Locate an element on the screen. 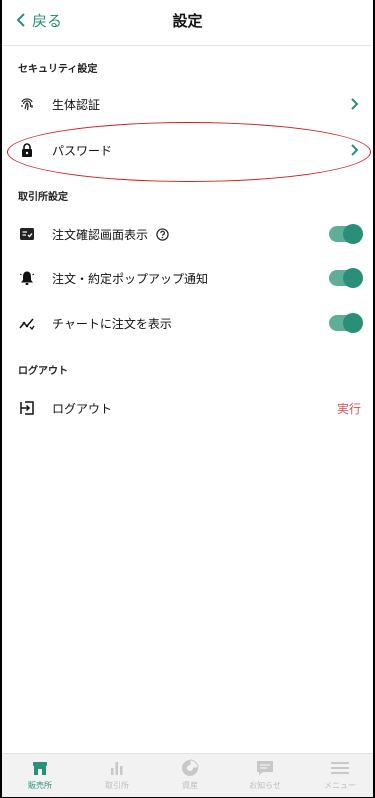 Image resolution: width=375 pixels, height=798 pixels. settings-row-order-notify: 注文・約定ポップアップ通知 is located at coordinates (187, 278).